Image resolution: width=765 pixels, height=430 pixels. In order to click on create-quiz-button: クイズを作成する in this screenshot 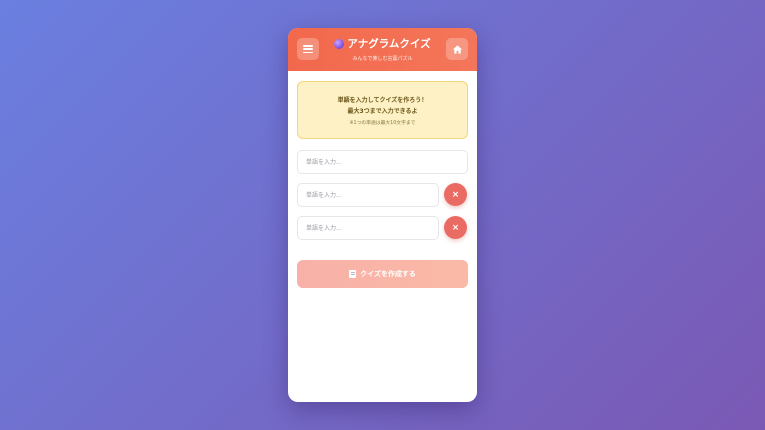, I will do `click(382, 274)`.